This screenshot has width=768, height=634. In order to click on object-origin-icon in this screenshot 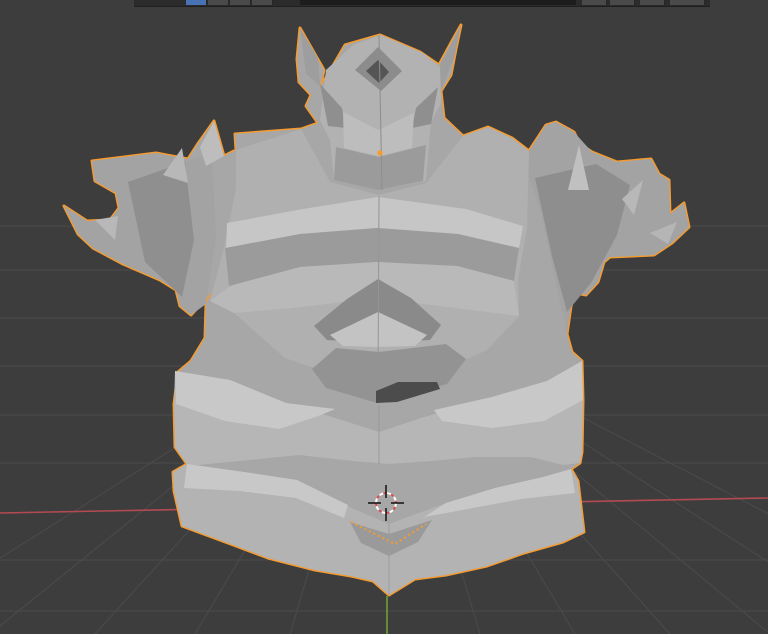, I will do `click(380, 153)`.